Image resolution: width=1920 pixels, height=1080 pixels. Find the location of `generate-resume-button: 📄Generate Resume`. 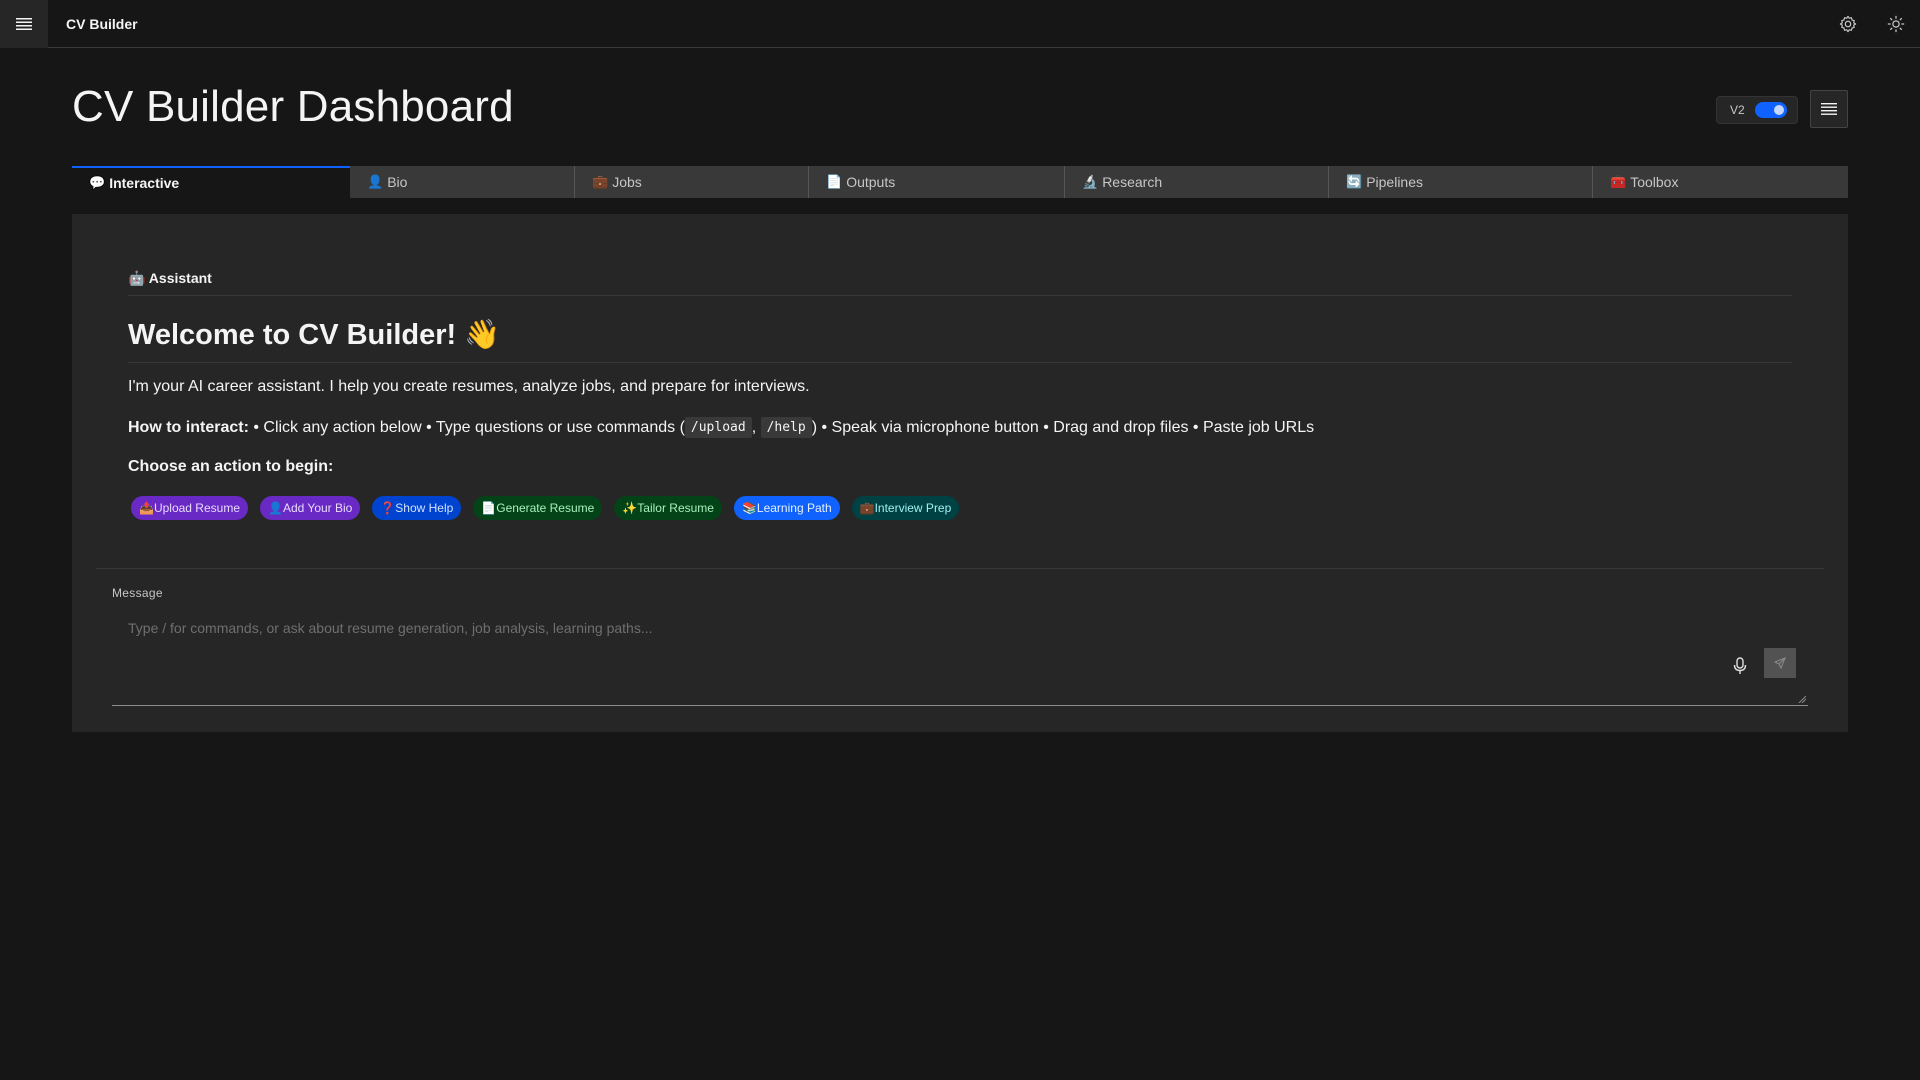

generate-resume-button: 📄Generate Resume is located at coordinates (538, 508).